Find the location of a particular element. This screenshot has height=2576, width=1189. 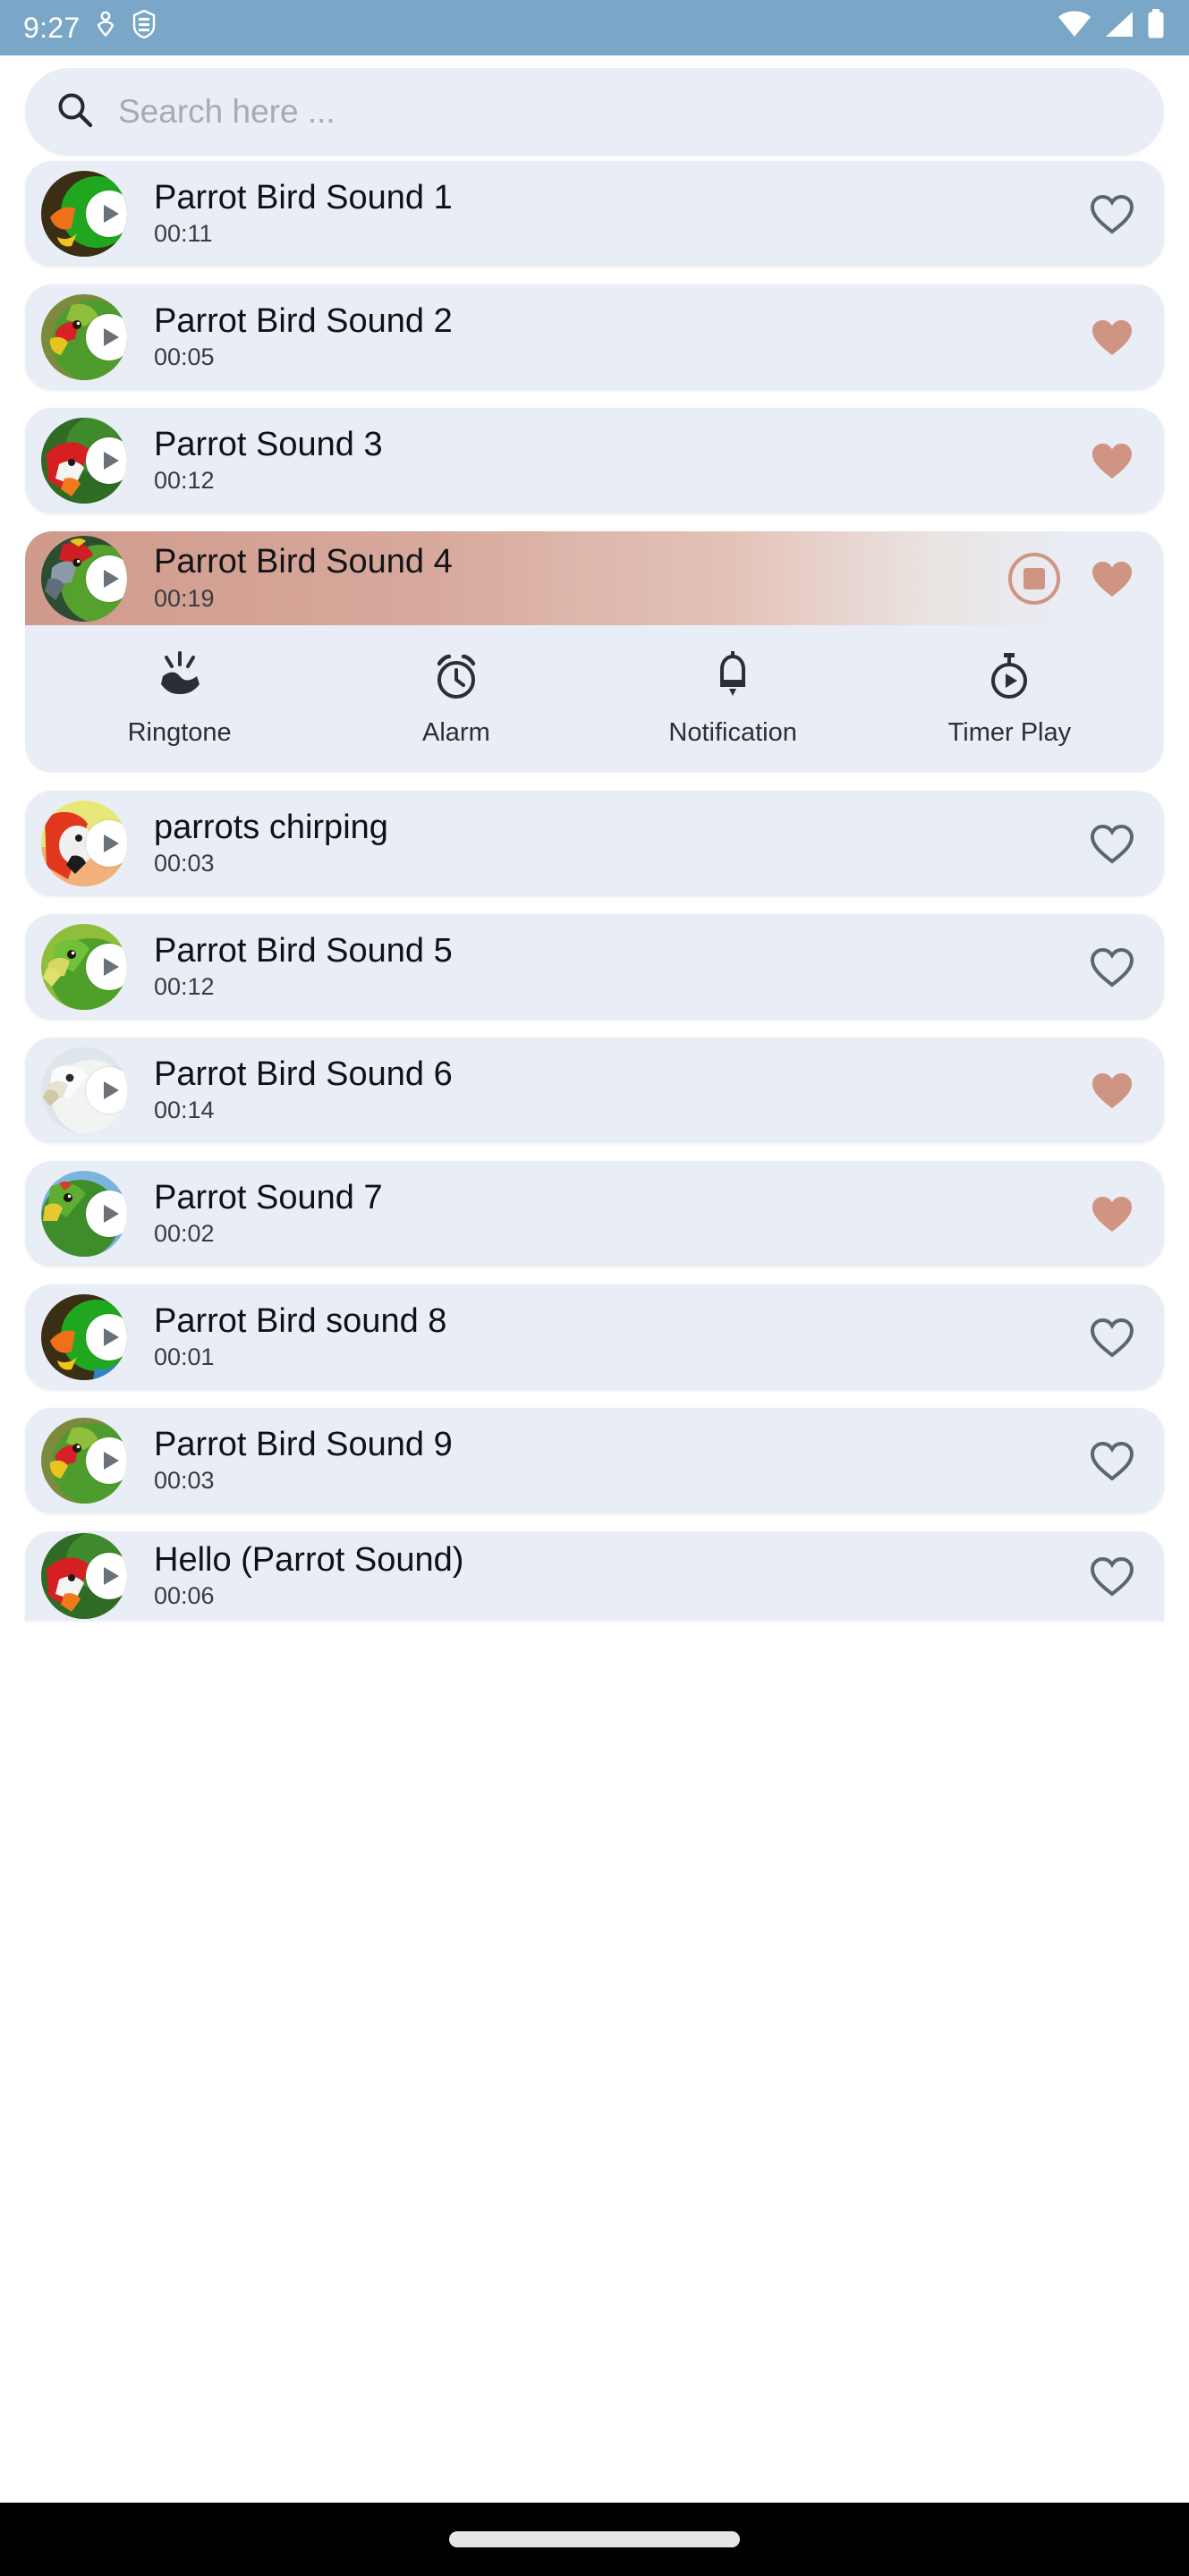

action-alarm: Alarm is located at coordinates (456, 699).